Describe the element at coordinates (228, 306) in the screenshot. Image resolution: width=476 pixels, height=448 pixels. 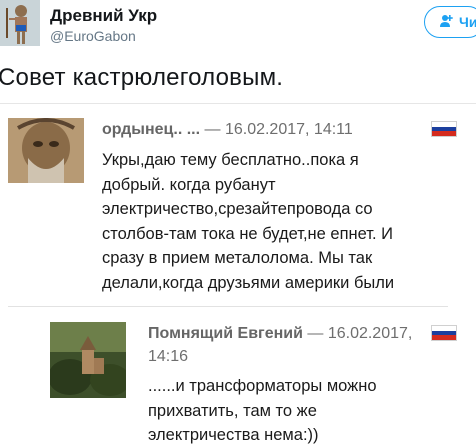
I see `comment-divider` at that location.